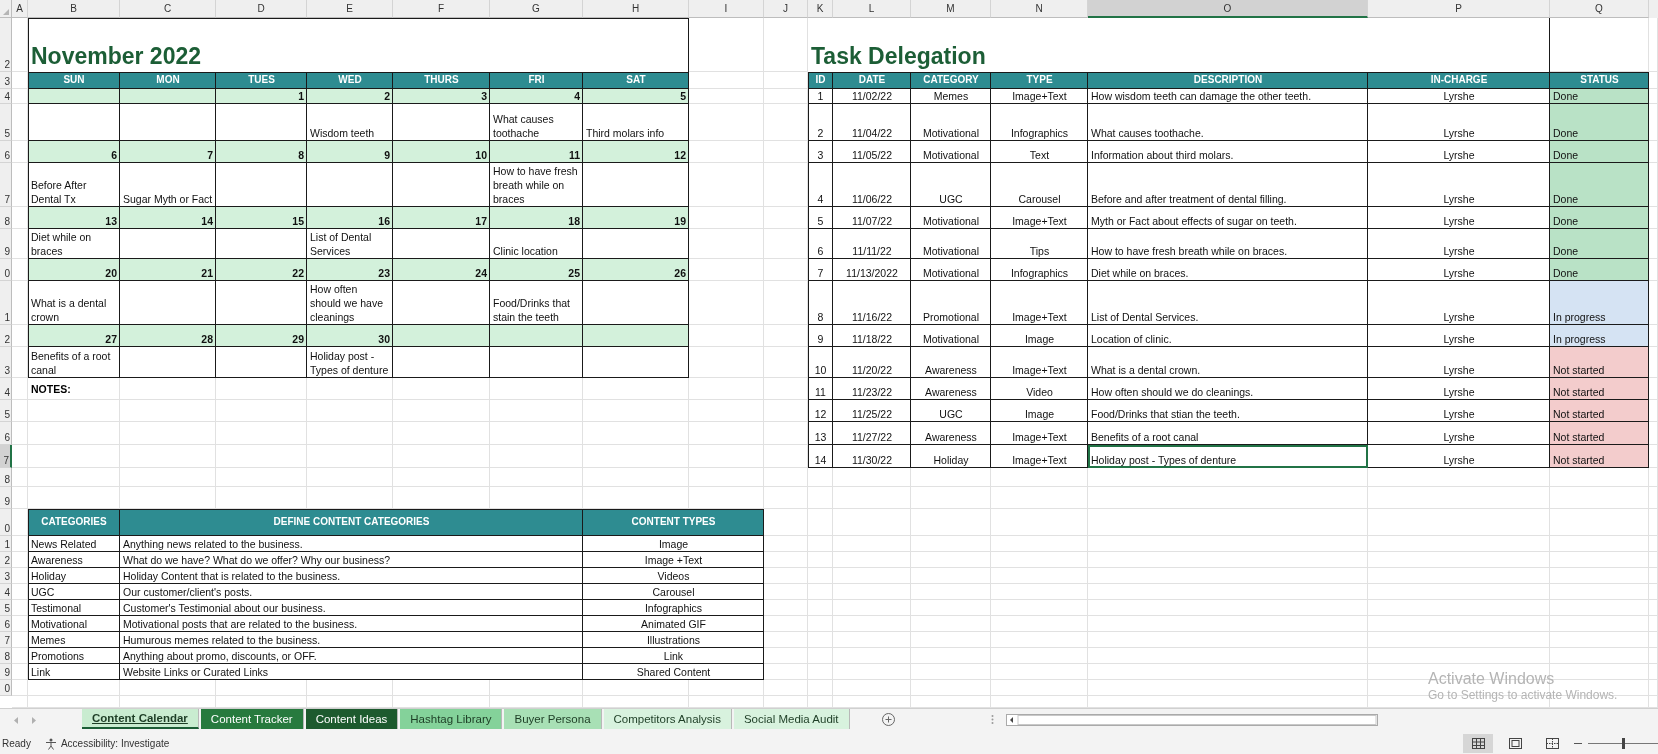  I want to click on page-layout-icon, so click(1515, 743).